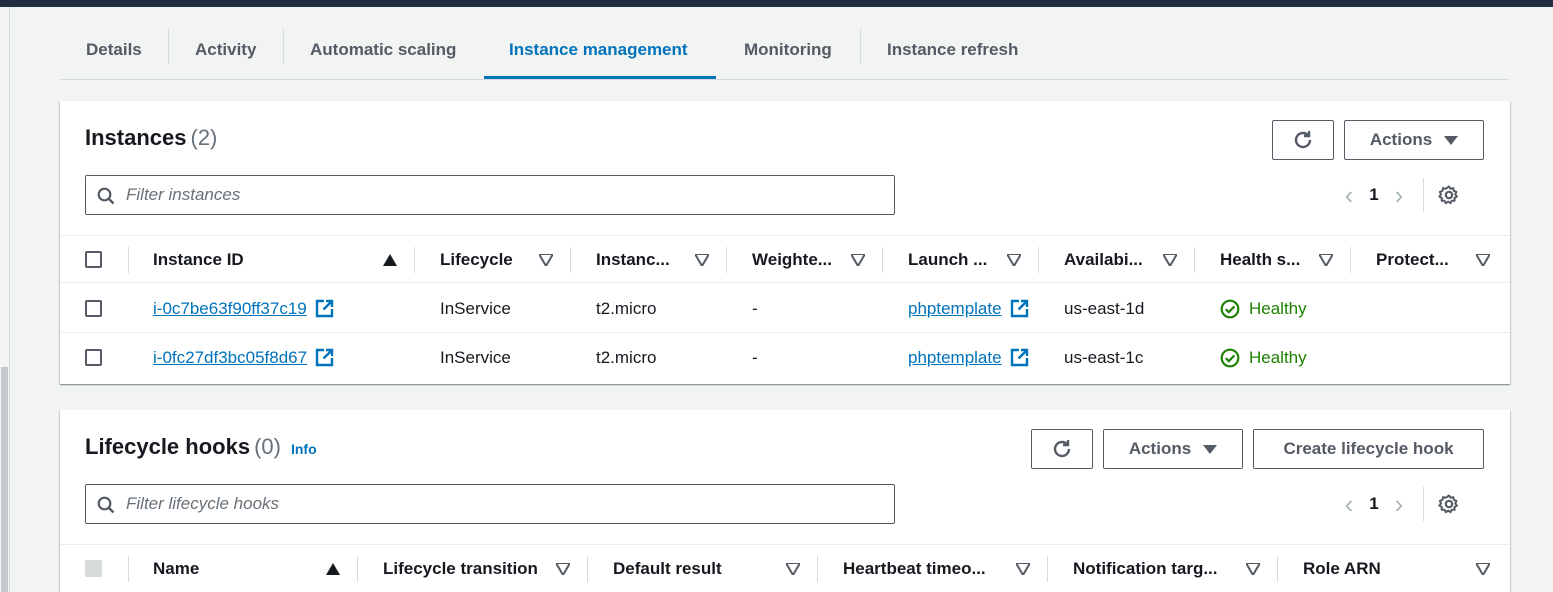  What do you see at coordinates (136, 137) in the screenshot?
I see `instances-title-text: Instances` at bounding box center [136, 137].